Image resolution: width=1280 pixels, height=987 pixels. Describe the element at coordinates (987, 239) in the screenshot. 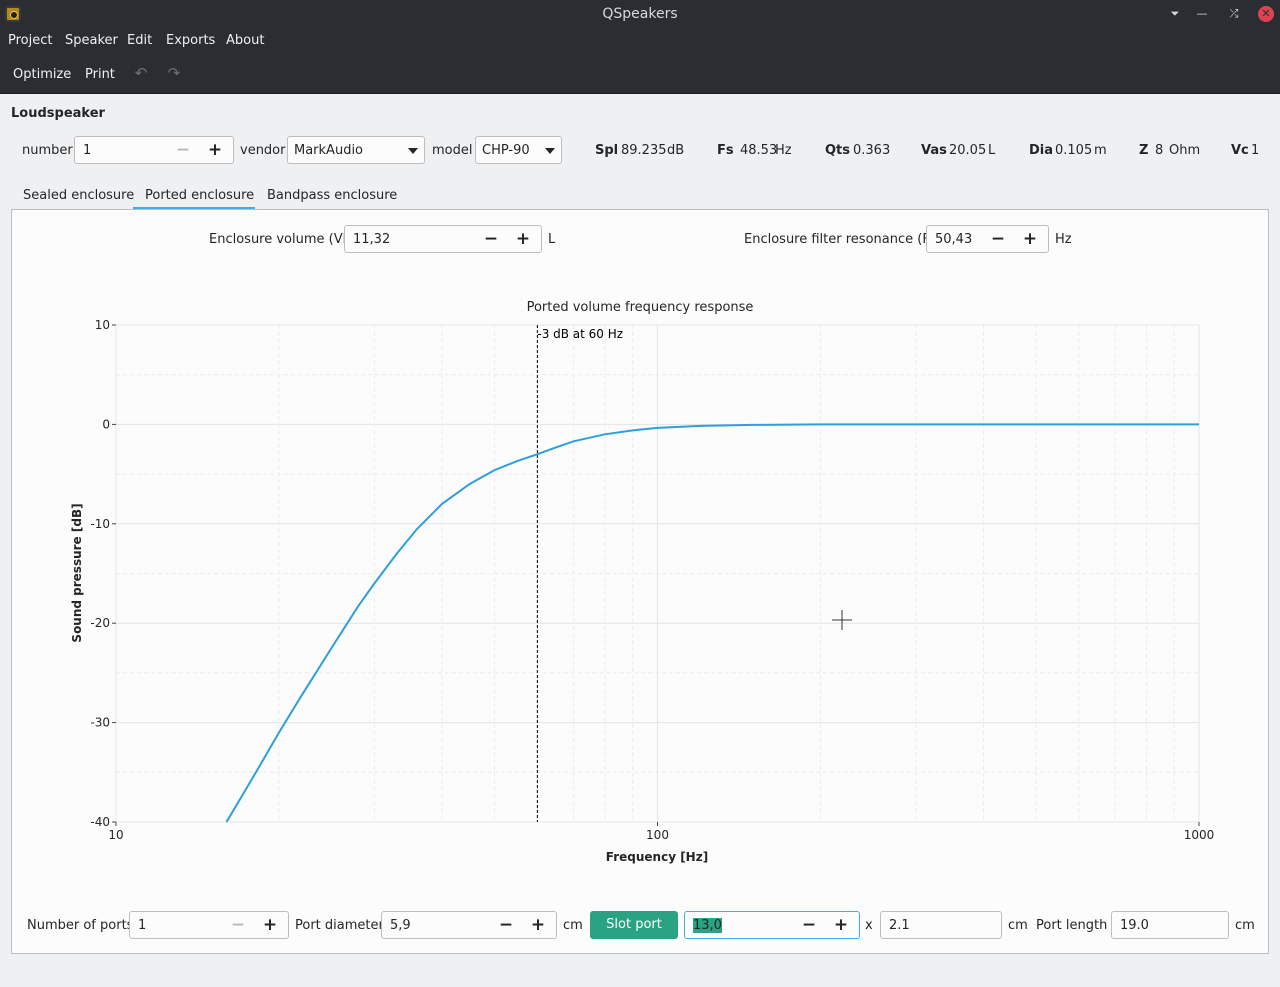

I see `resonance-spinbox: 50,43 − +` at that location.